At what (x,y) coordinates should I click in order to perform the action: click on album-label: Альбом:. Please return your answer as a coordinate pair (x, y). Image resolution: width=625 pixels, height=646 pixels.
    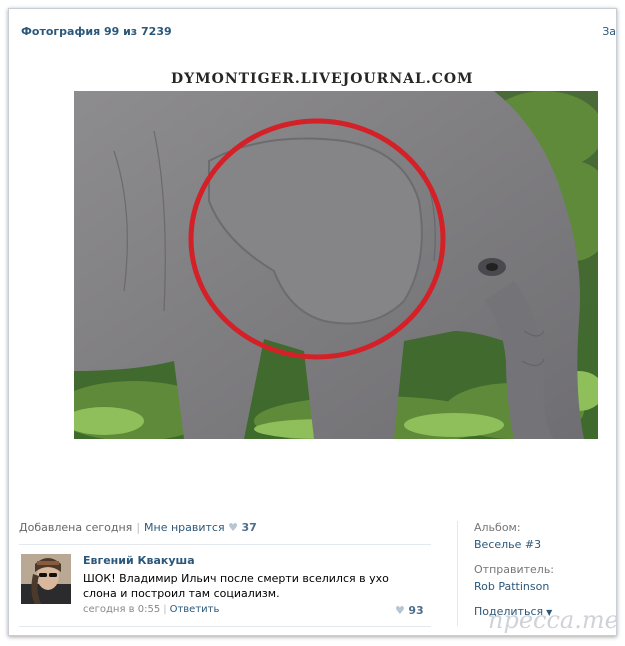
    Looking at the image, I should click on (497, 527).